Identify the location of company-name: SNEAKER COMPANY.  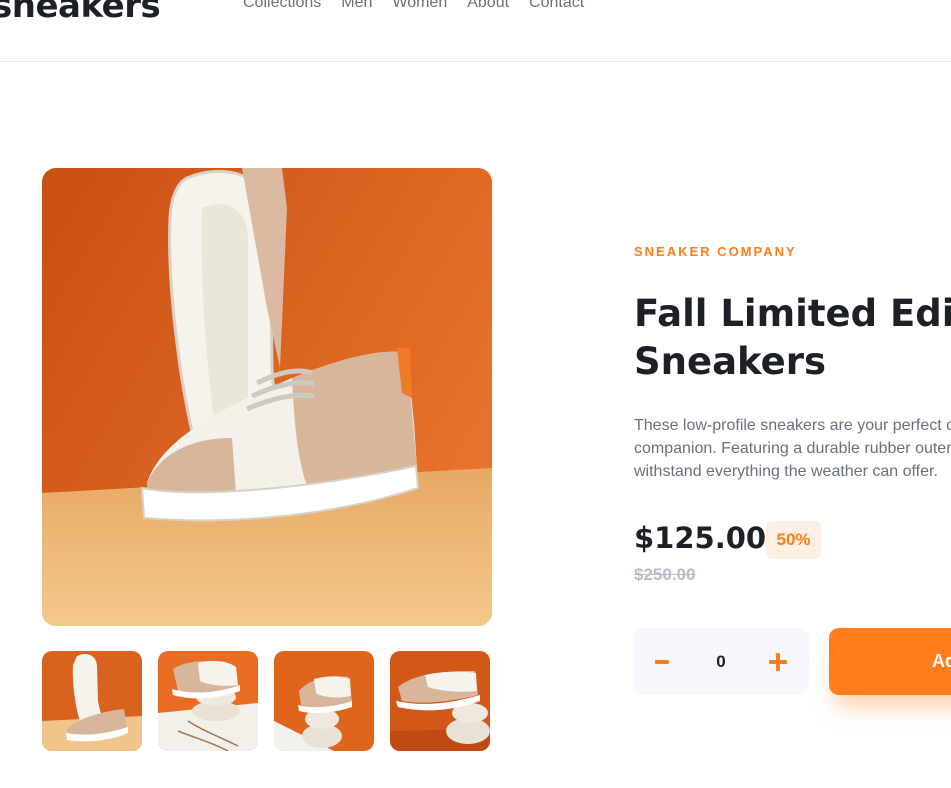
(715, 251).